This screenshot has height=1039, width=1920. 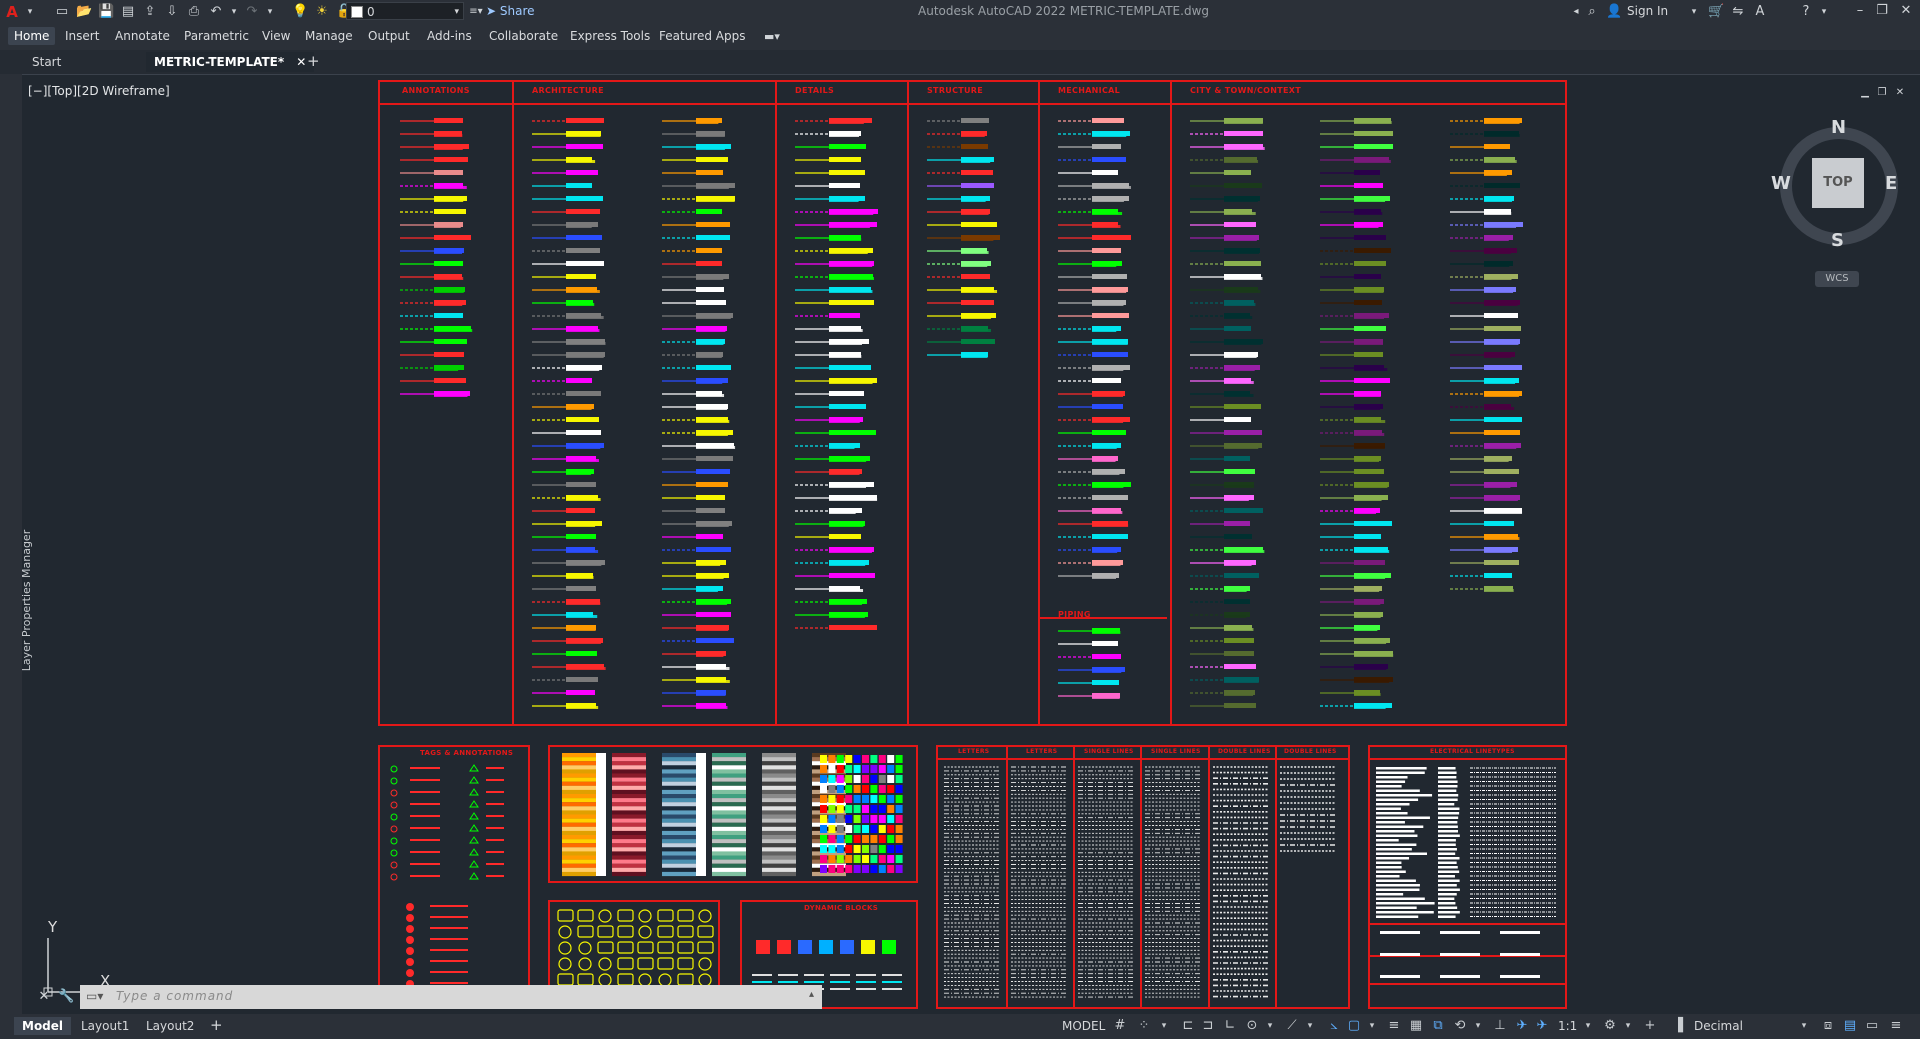 I want to click on tab-insert: Insert, so click(x=82, y=36).